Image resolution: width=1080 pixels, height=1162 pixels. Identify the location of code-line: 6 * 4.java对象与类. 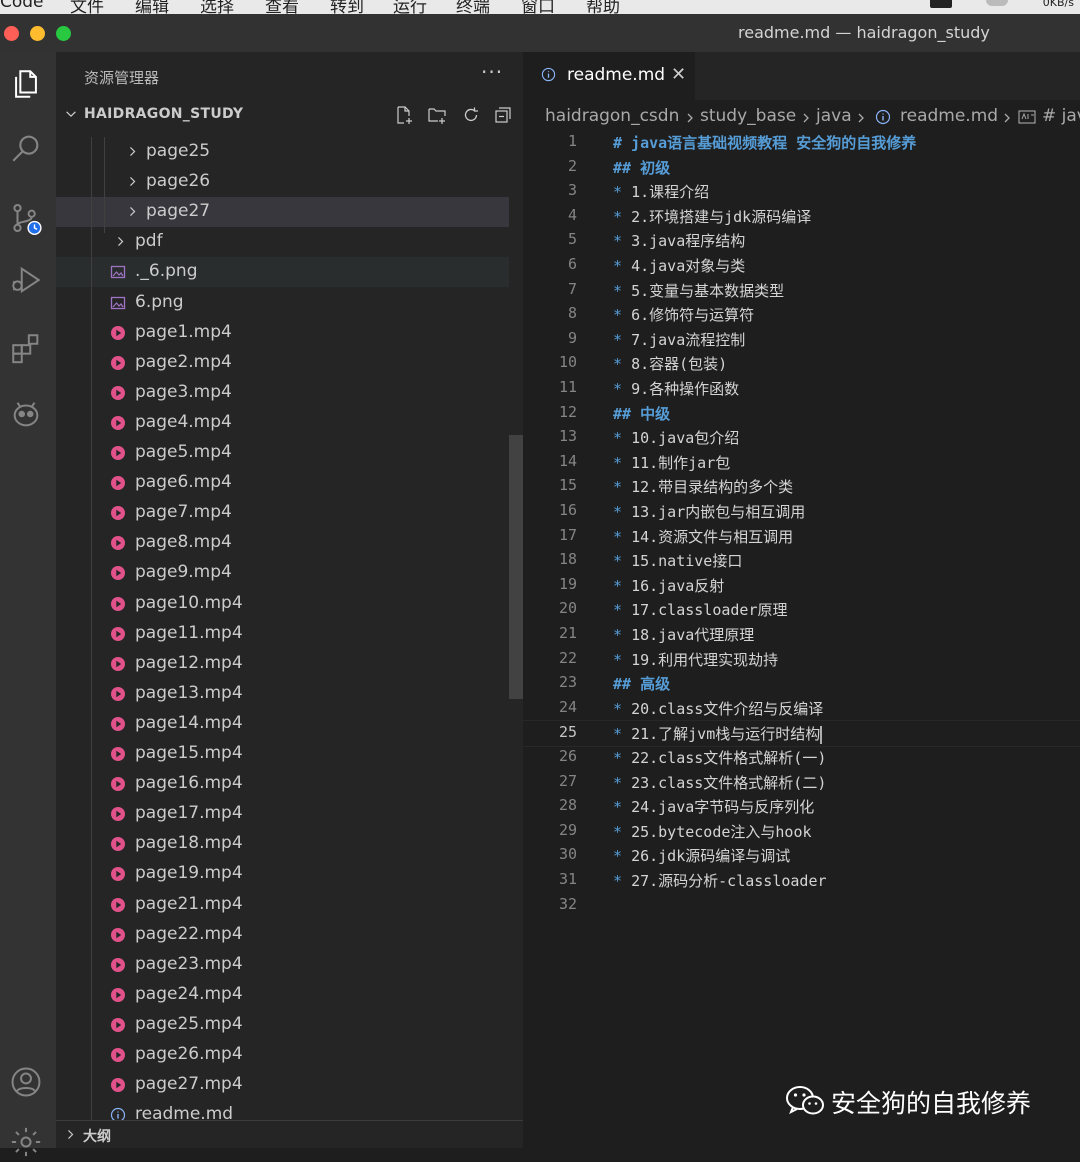
(801, 265).